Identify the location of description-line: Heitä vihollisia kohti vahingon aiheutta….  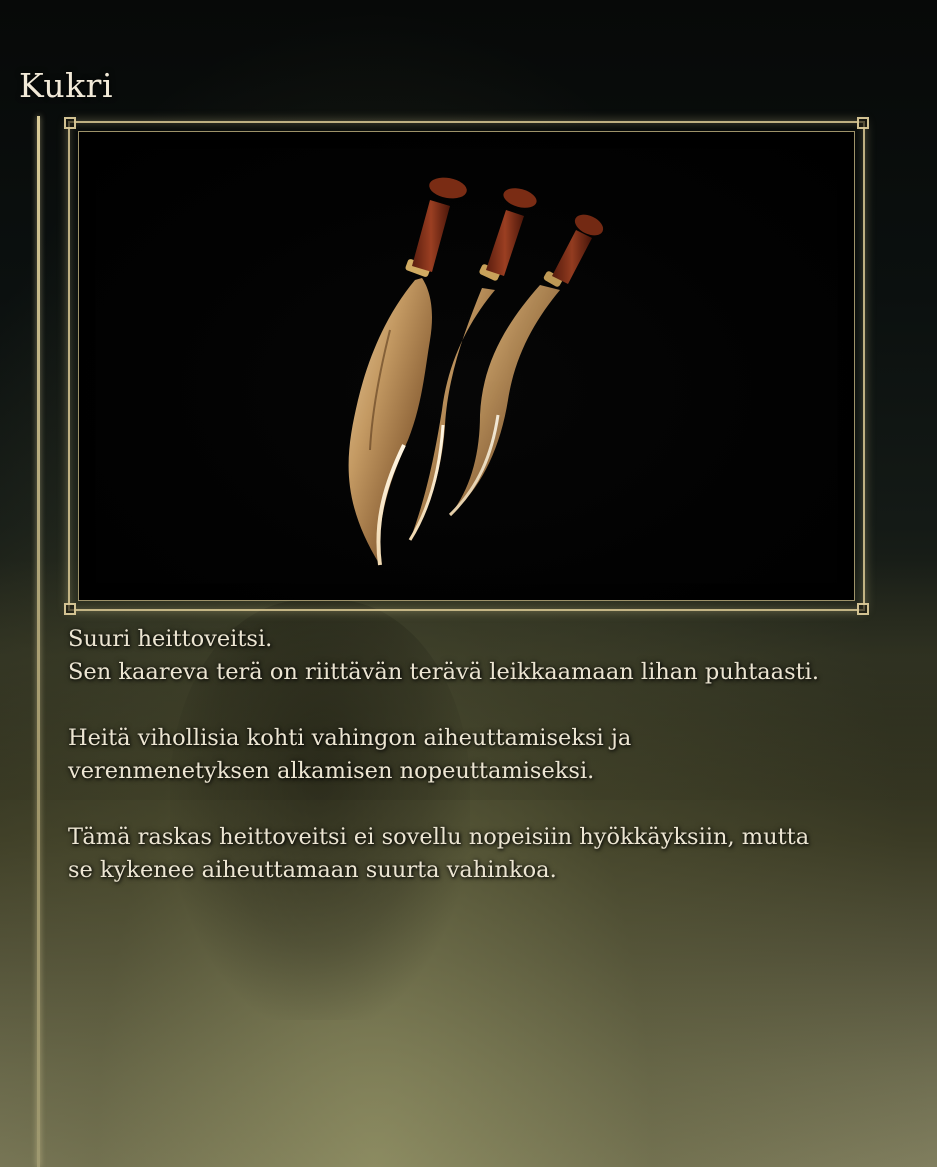
(350, 738).